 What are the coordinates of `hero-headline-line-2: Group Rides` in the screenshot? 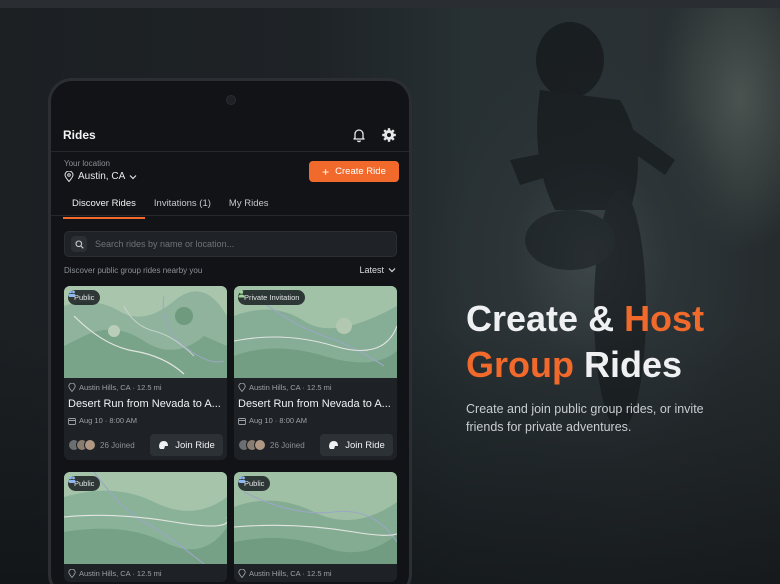 It's located at (616, 365).